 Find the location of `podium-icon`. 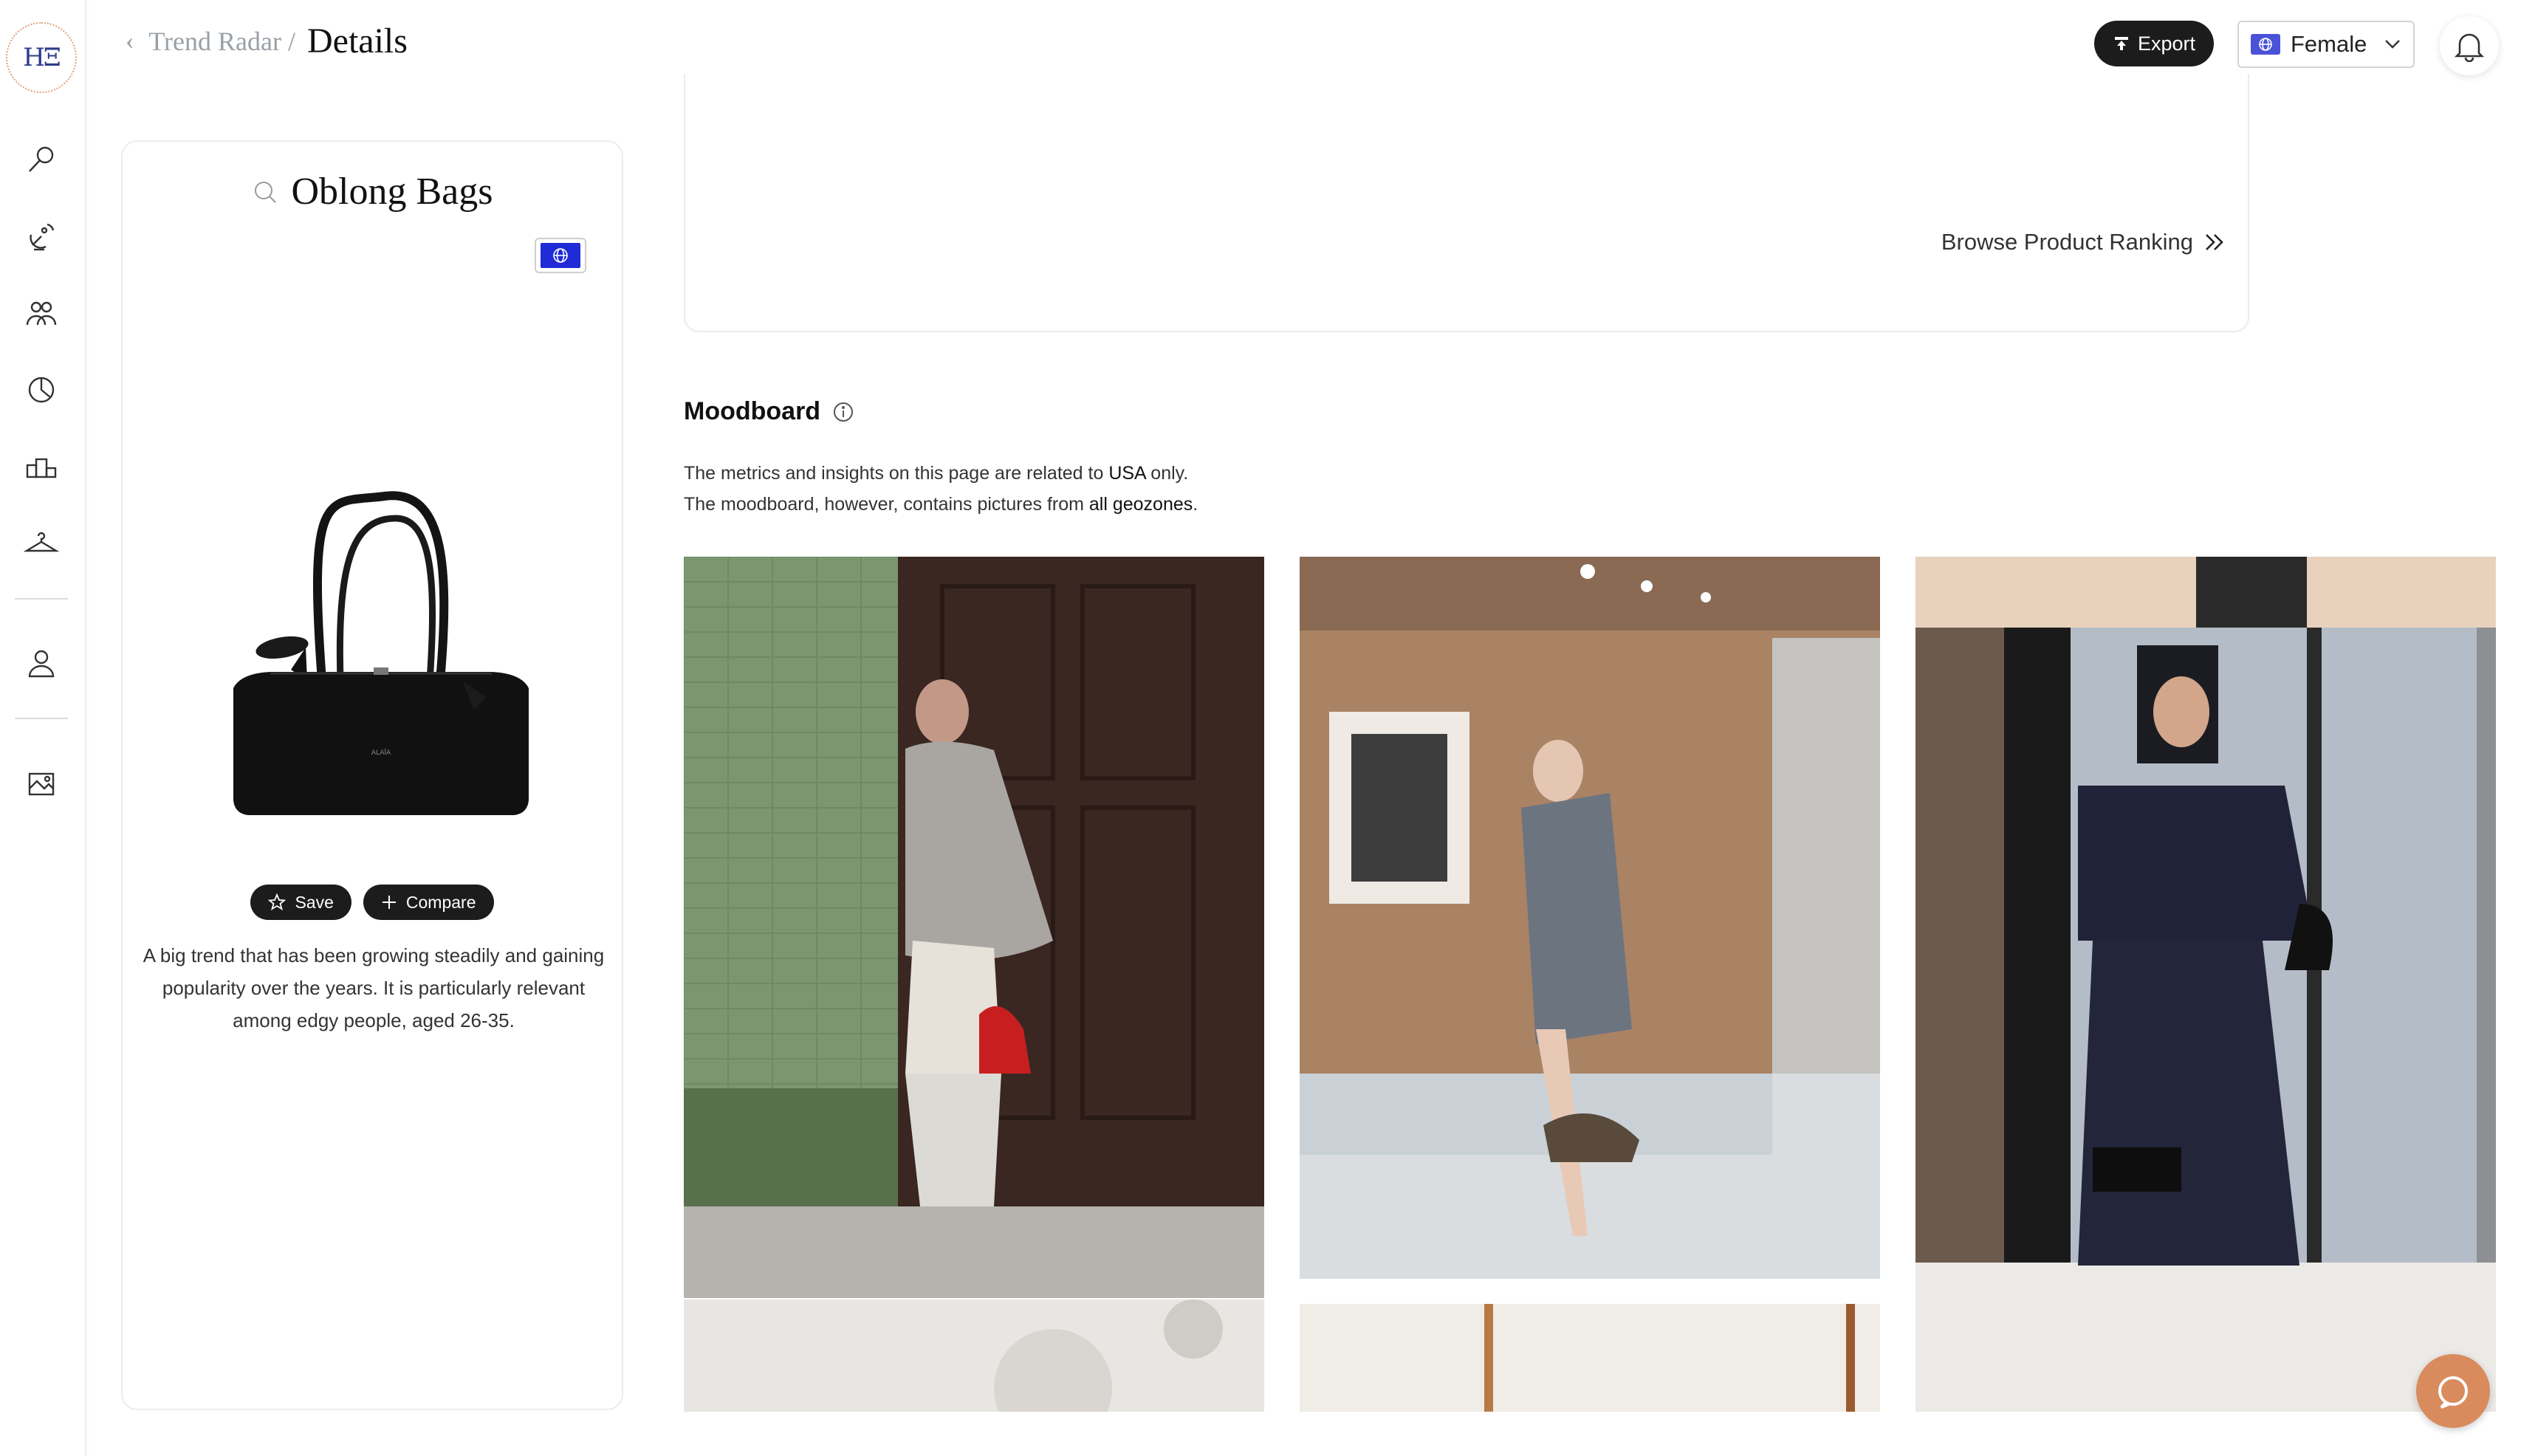

podium-icon is located at coordinates (41, 467).